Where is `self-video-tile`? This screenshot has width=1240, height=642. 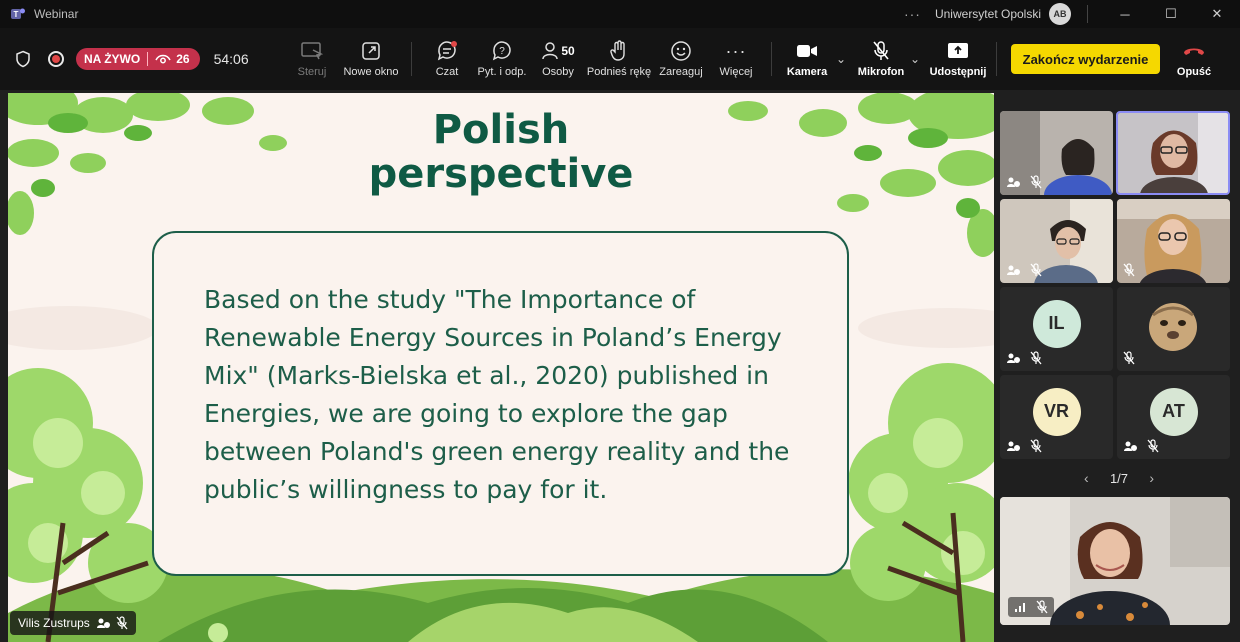 self-video-tile is located at coordinates (1115, 561).